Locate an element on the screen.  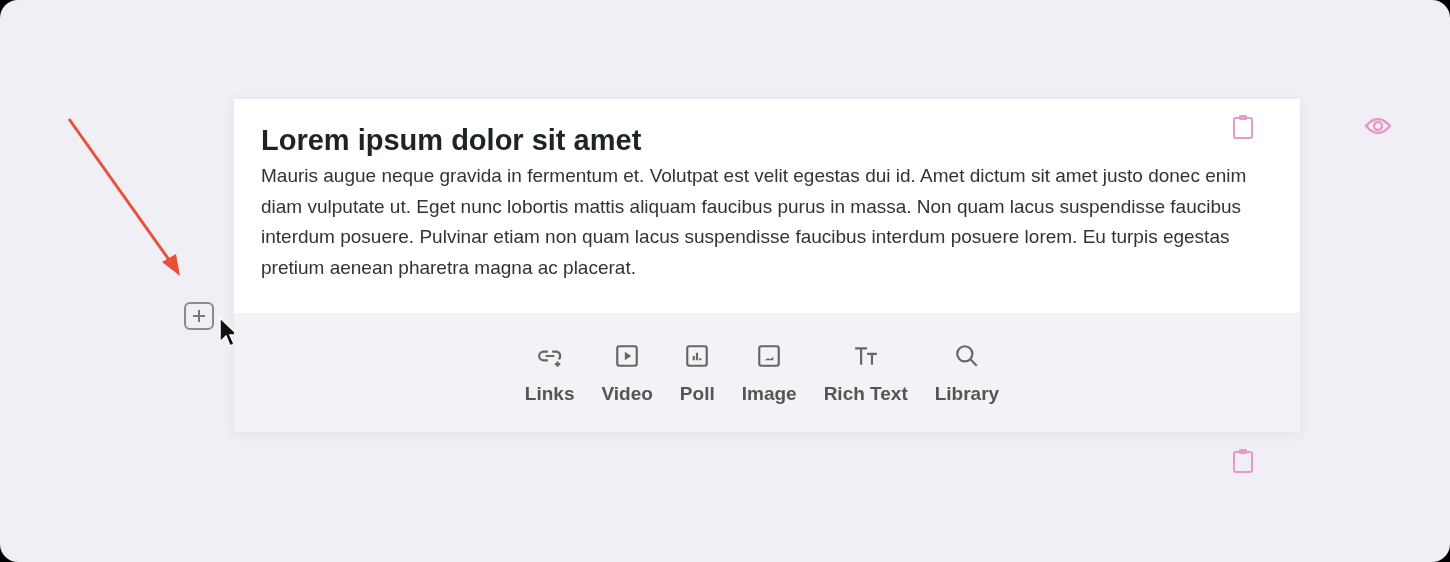
add-block-button is located at coordinates (199, 316).